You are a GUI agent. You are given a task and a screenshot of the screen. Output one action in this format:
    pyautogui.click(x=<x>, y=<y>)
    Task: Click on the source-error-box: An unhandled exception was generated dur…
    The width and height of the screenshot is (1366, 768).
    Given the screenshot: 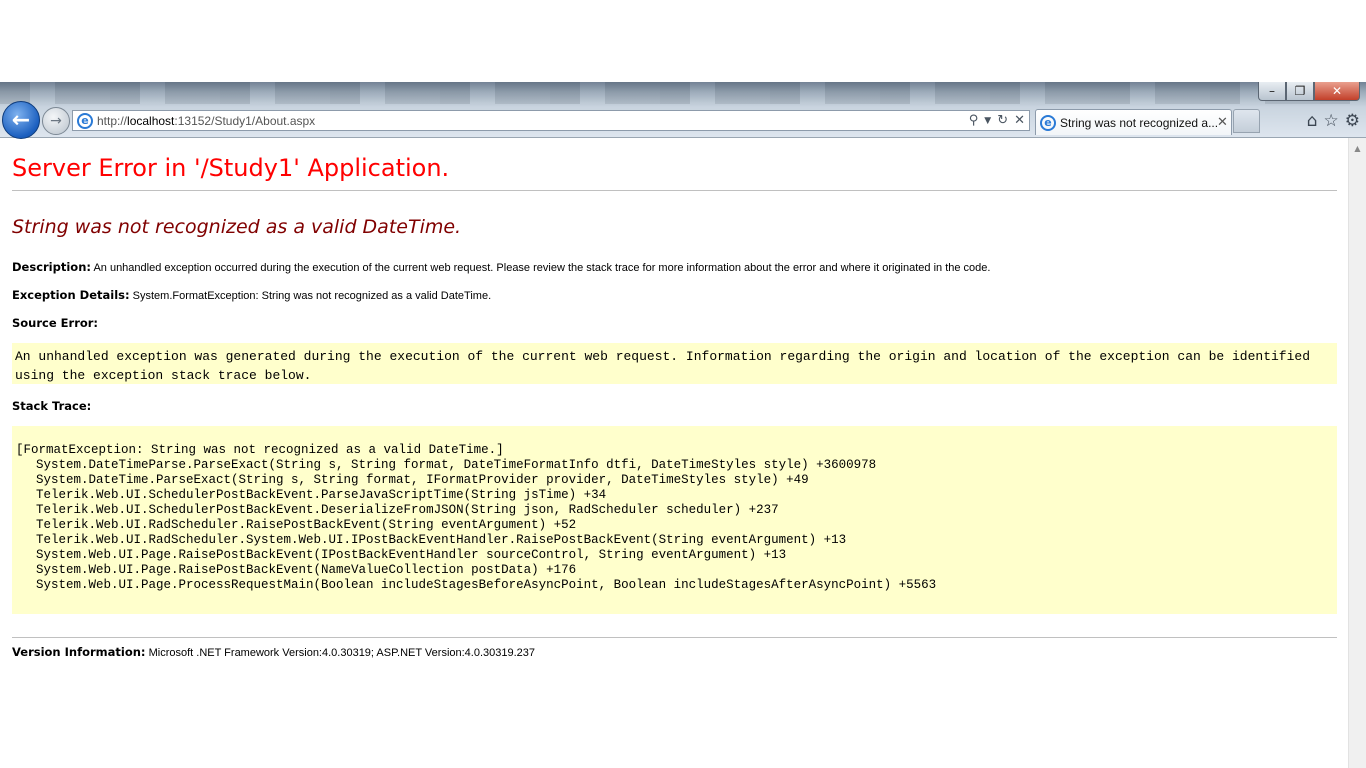 What is the action you would take?
    pyautogui.click(x=674, y=363)
    